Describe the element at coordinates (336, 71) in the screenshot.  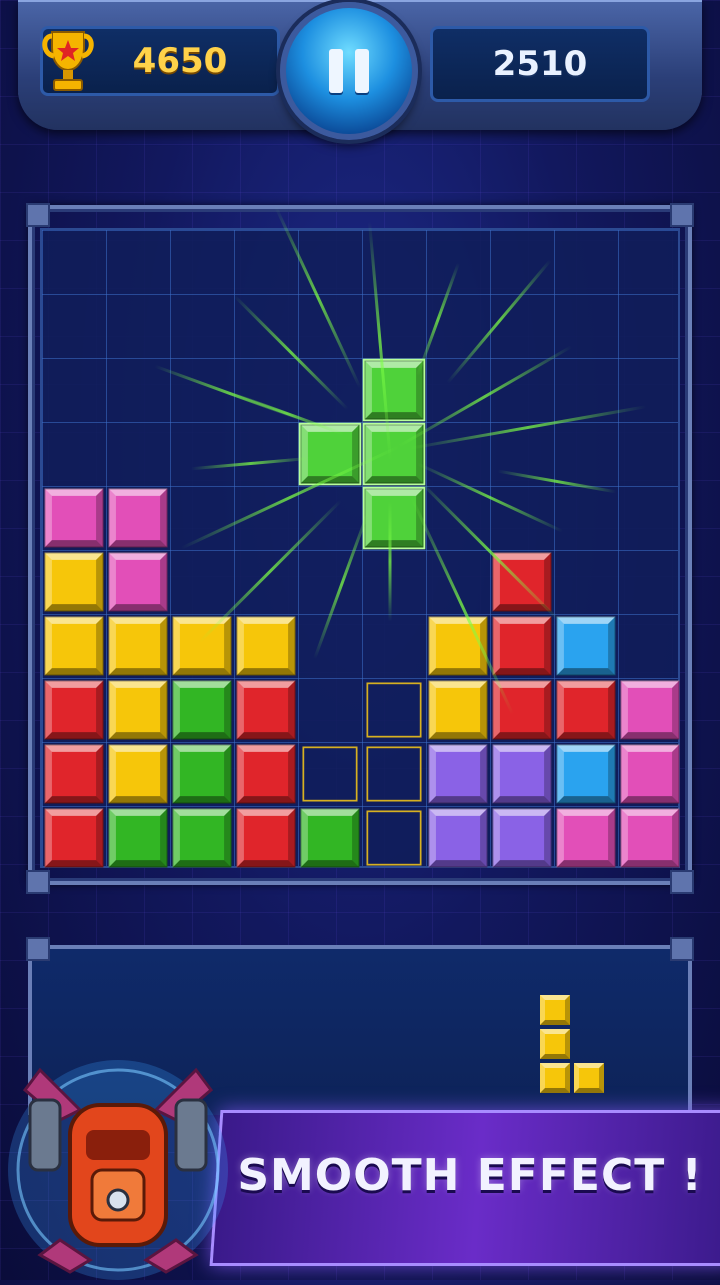
I see `pause-icon` at that location.